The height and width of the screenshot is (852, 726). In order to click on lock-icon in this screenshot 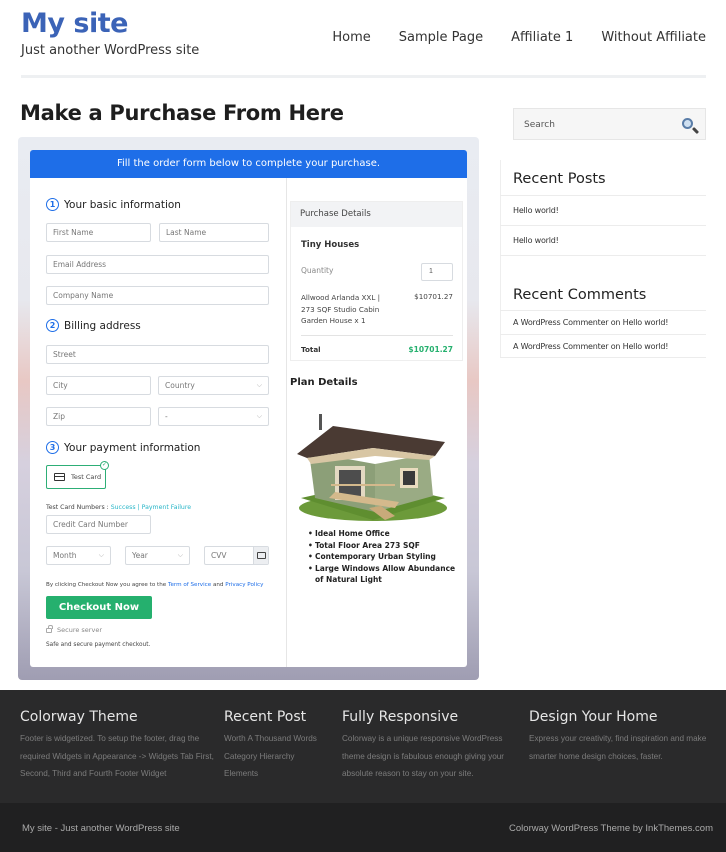, I will do `click(49, 629)`.